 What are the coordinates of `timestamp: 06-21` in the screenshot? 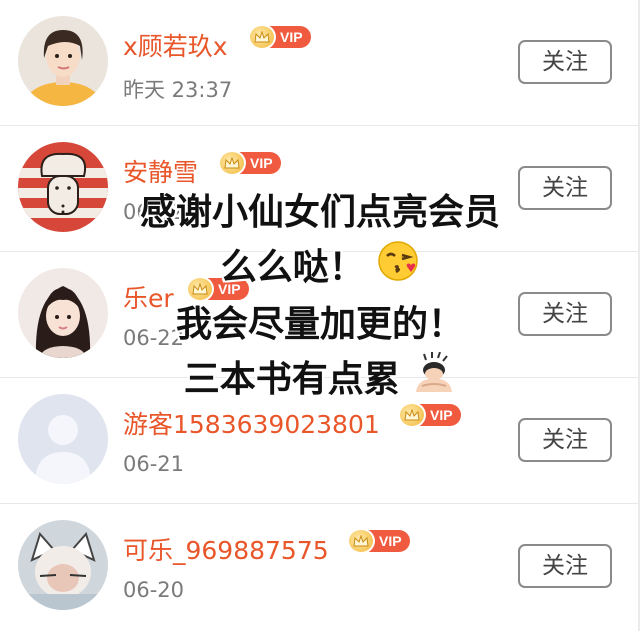 It's located at (154, 464).